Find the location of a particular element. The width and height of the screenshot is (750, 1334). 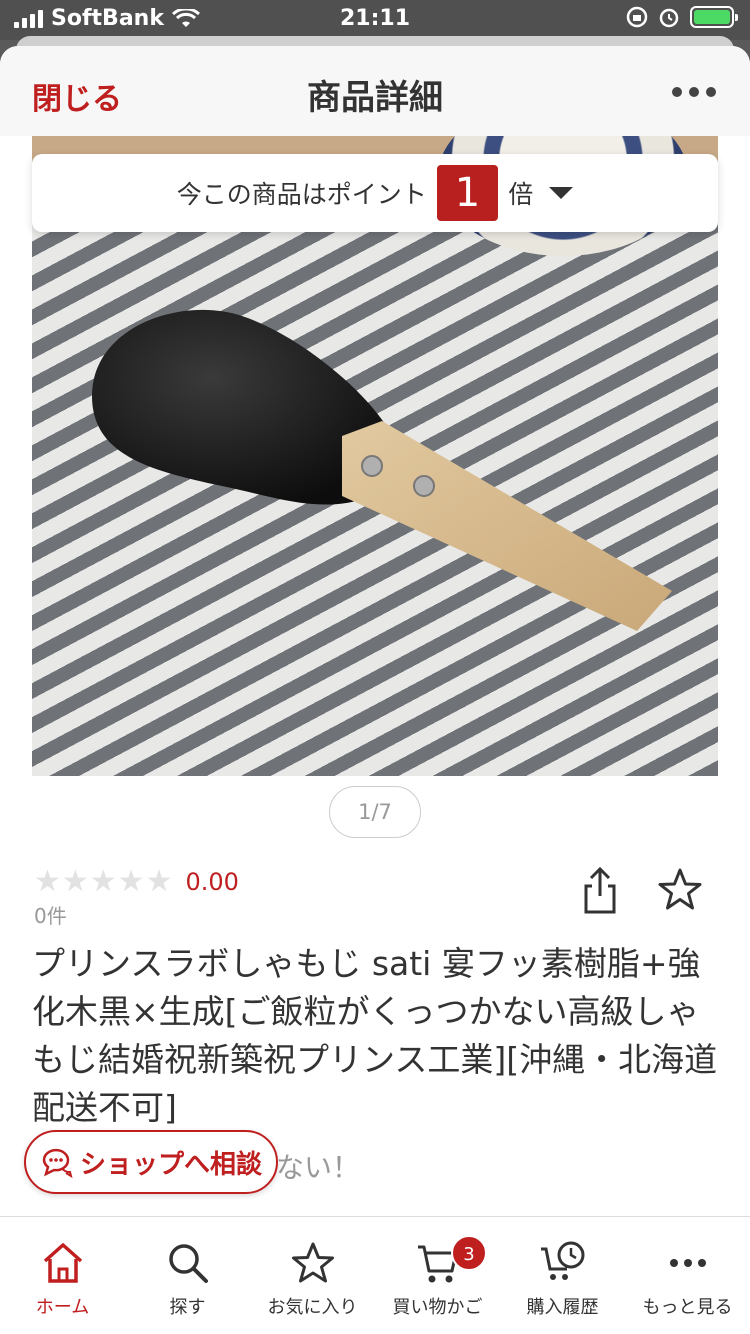

cart-count-badge: 3 is located at coordinates (469, 1253).